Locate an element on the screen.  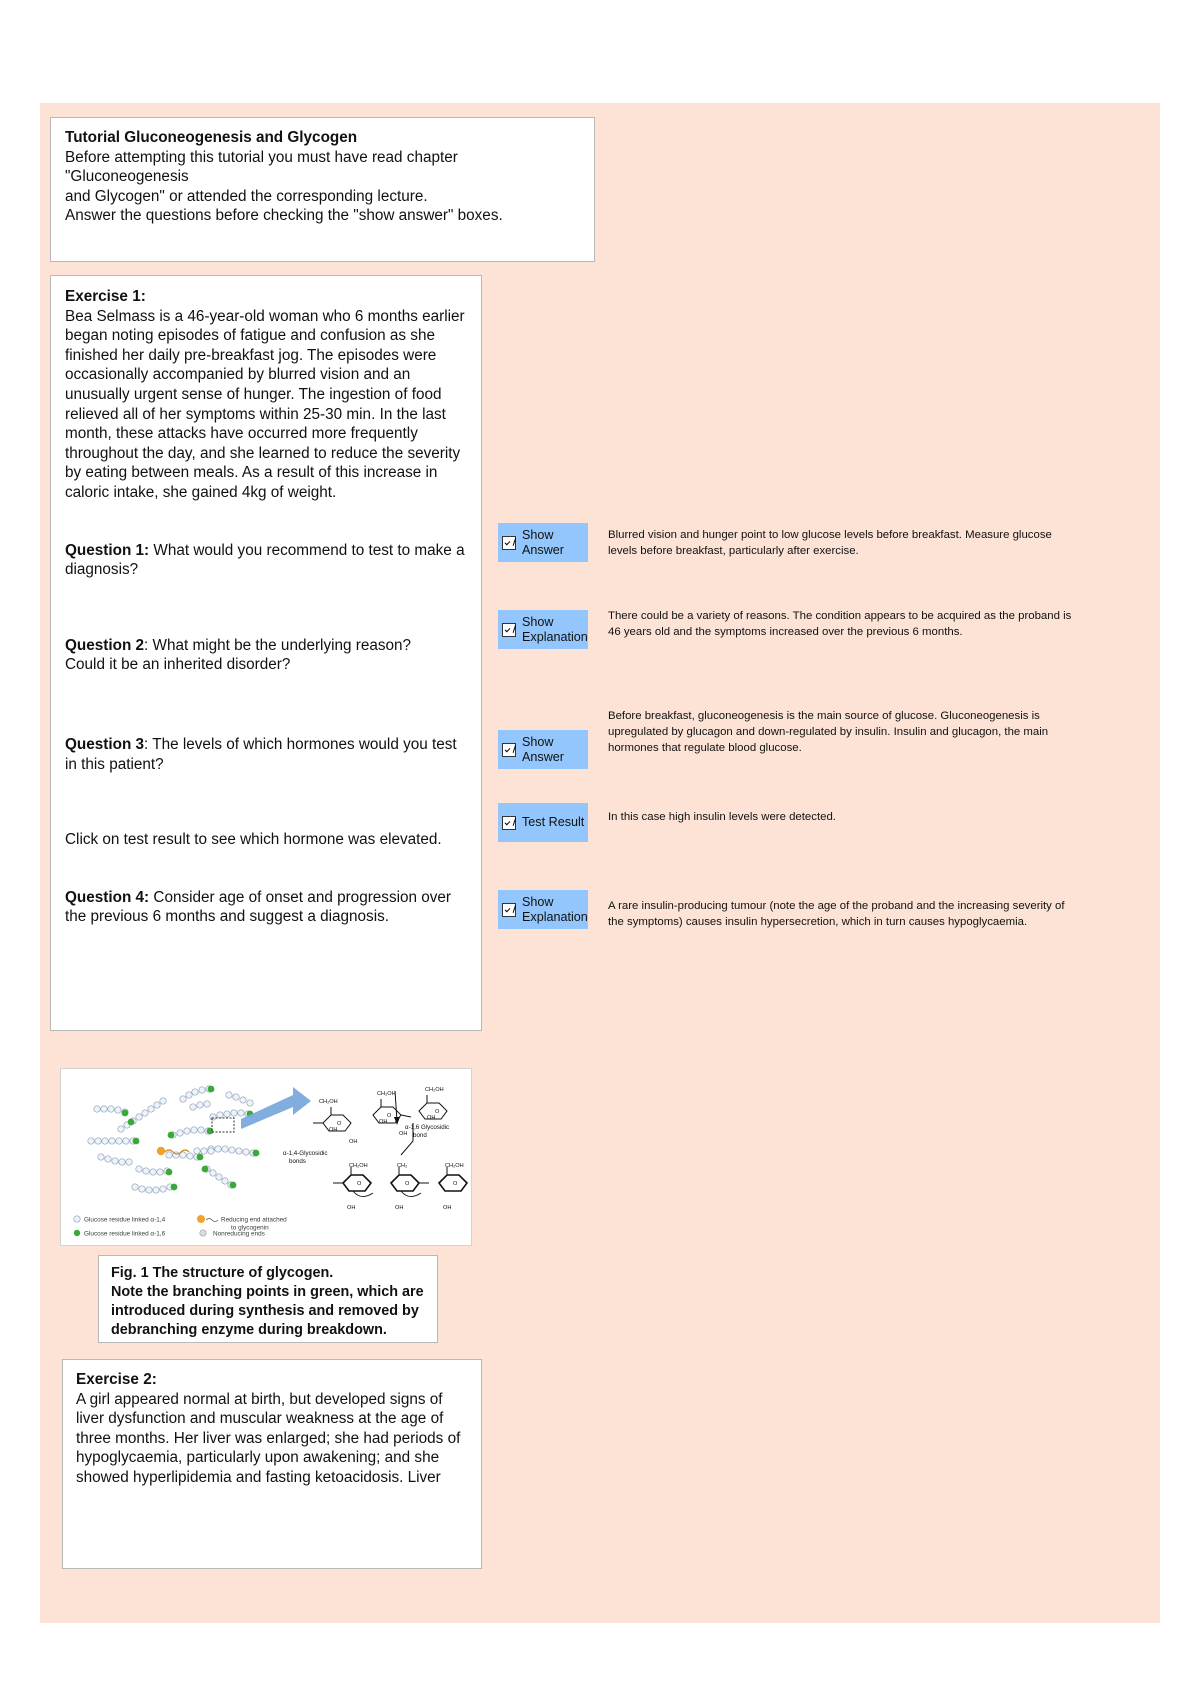
legend-item-0: Glucose residue linked α-1,4 is located at coordinates (125, 1220).